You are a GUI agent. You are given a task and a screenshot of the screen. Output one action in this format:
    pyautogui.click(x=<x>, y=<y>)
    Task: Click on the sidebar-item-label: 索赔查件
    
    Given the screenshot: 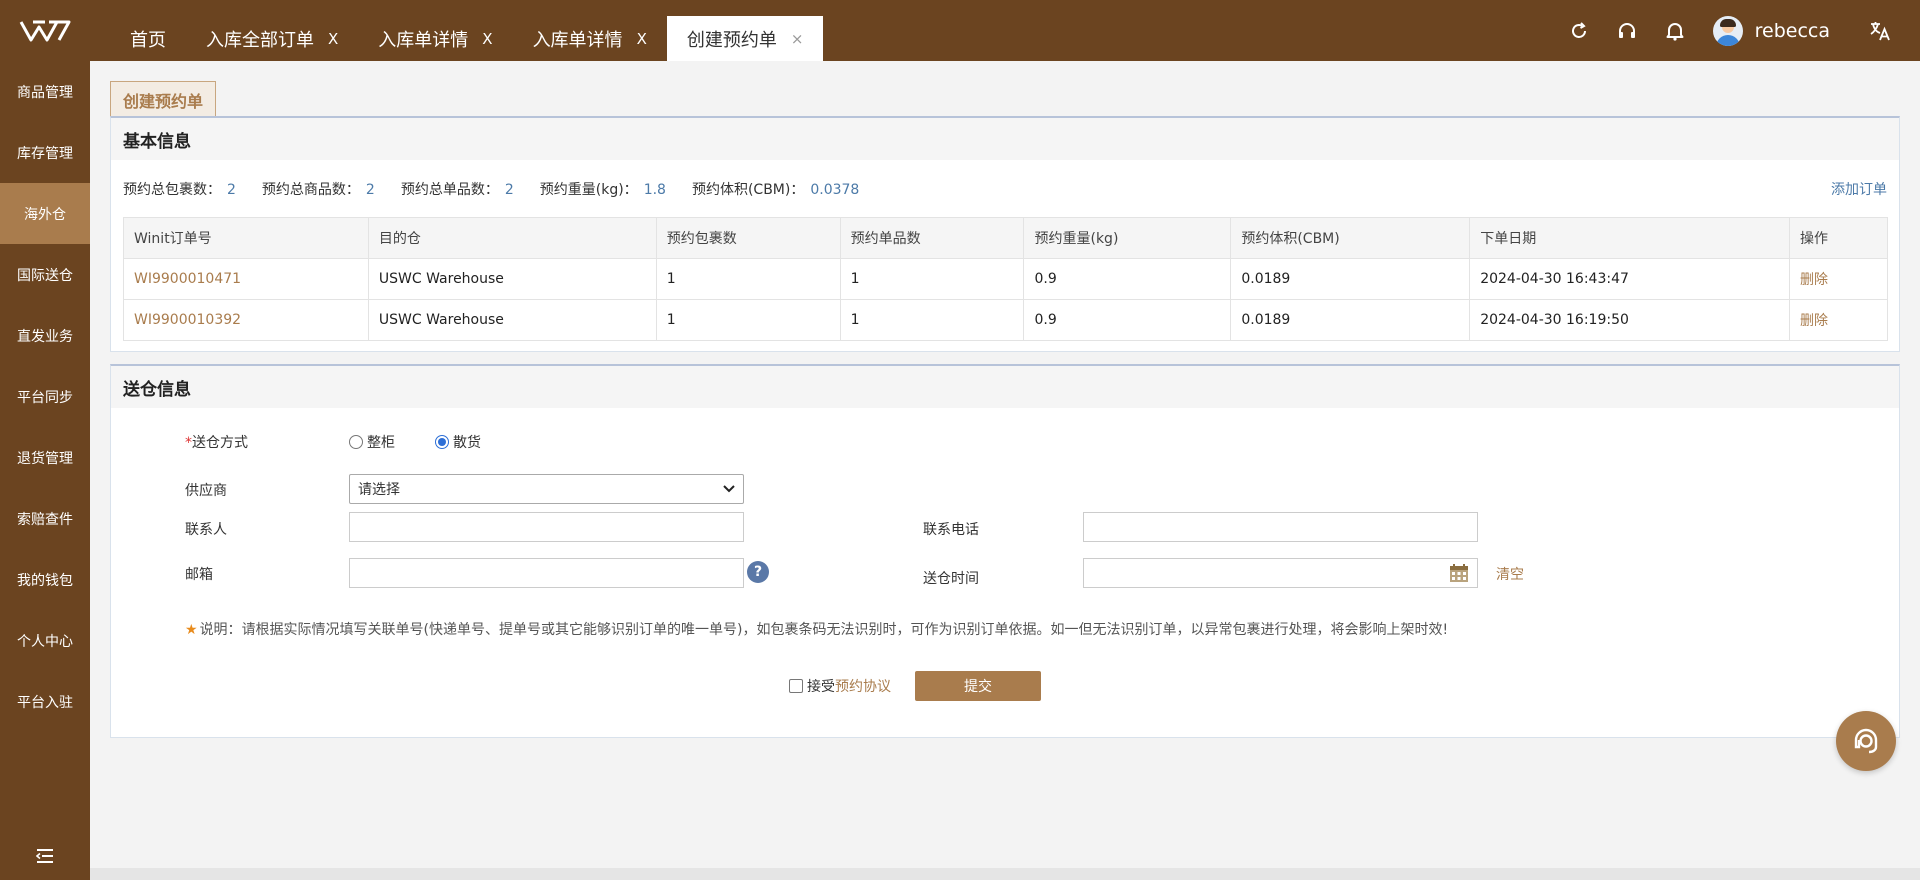 What is the action you would take?
    pyautogui.click(x=45, y=519)
    